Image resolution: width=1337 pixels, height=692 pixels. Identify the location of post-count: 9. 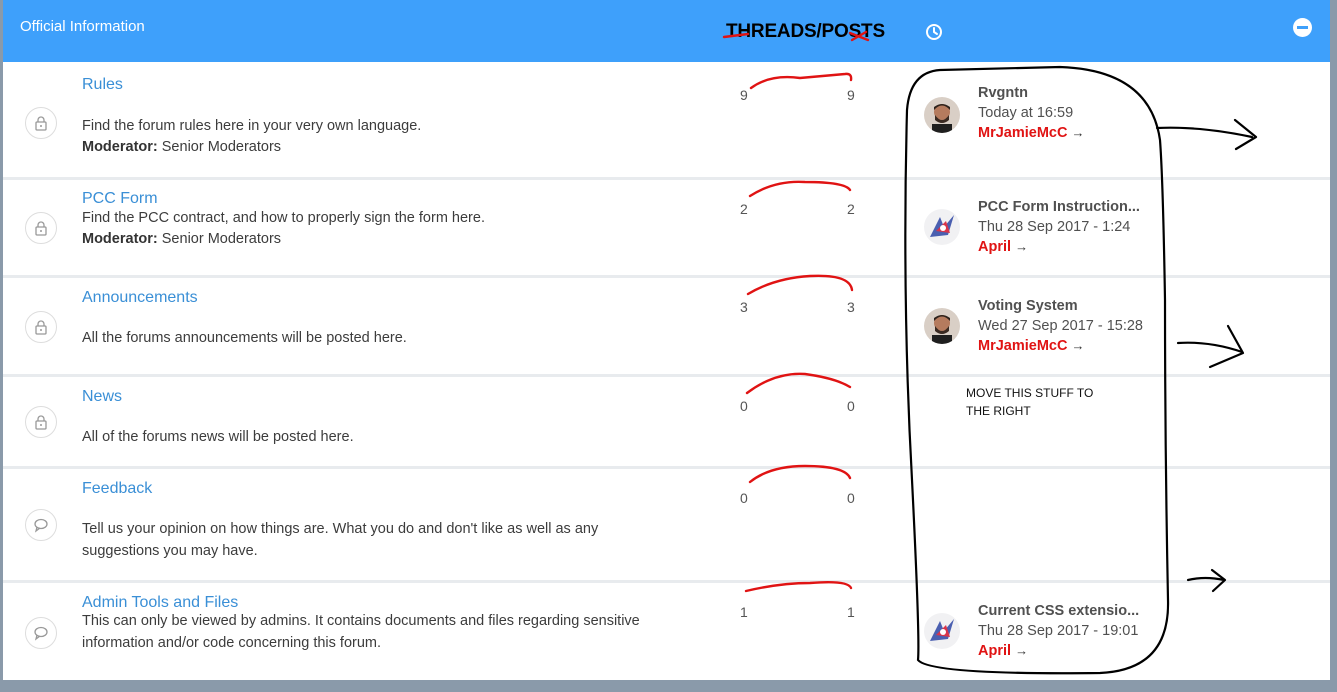
(851, 95).